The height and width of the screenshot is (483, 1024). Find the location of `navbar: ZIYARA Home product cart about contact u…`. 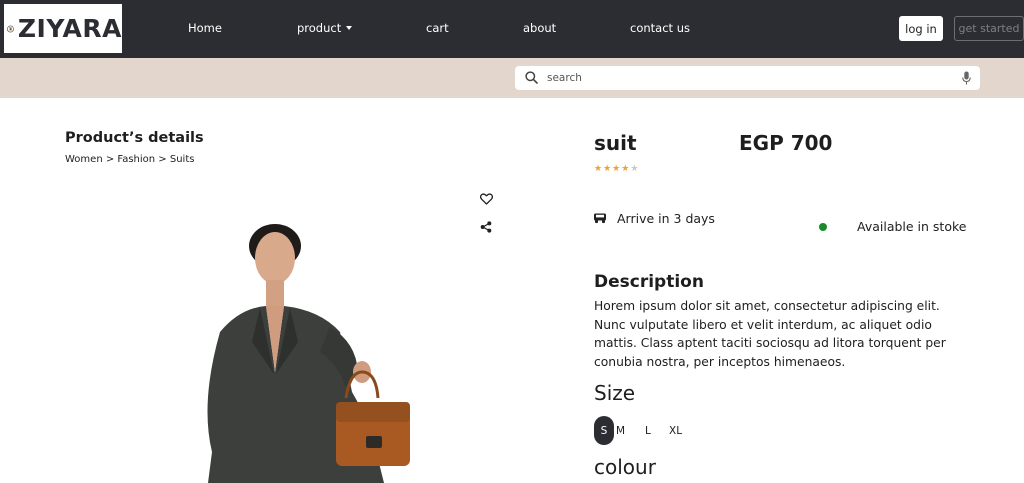

navbar: ZIYARA Home product cart about contact u… is located at coordinates (512, 29).